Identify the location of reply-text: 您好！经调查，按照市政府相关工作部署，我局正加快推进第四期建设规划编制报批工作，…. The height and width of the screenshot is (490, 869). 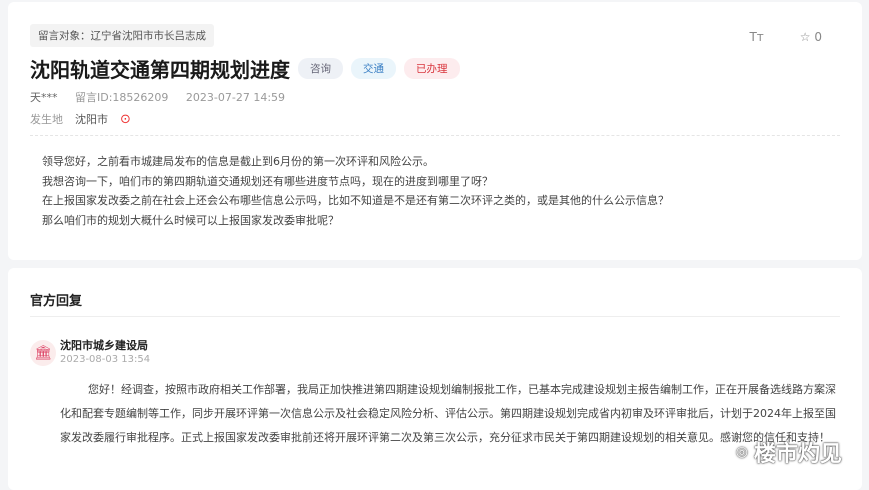
(448, 413).